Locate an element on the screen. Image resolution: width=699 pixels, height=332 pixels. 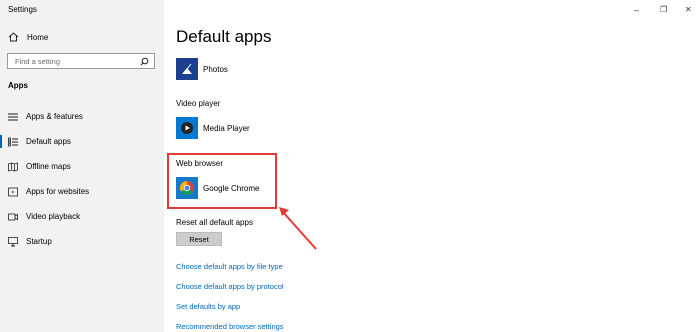
apps-features-icon is located at coordinates (13, 116).